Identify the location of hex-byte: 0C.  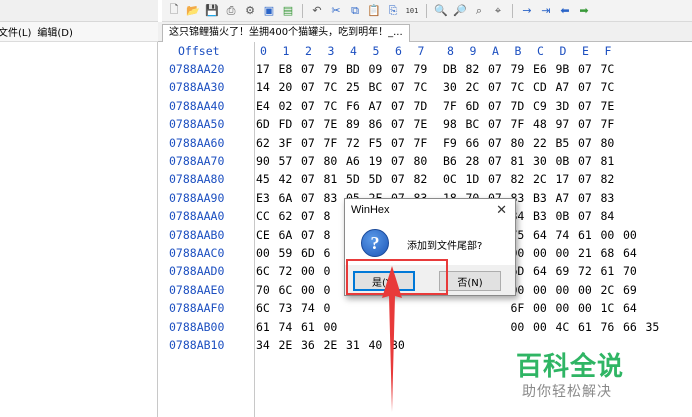
(450, 179).